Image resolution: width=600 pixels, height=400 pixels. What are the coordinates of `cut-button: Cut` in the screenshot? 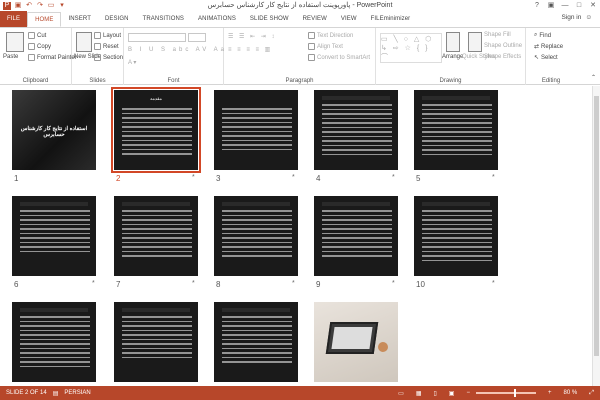 It's located at (37, 35).